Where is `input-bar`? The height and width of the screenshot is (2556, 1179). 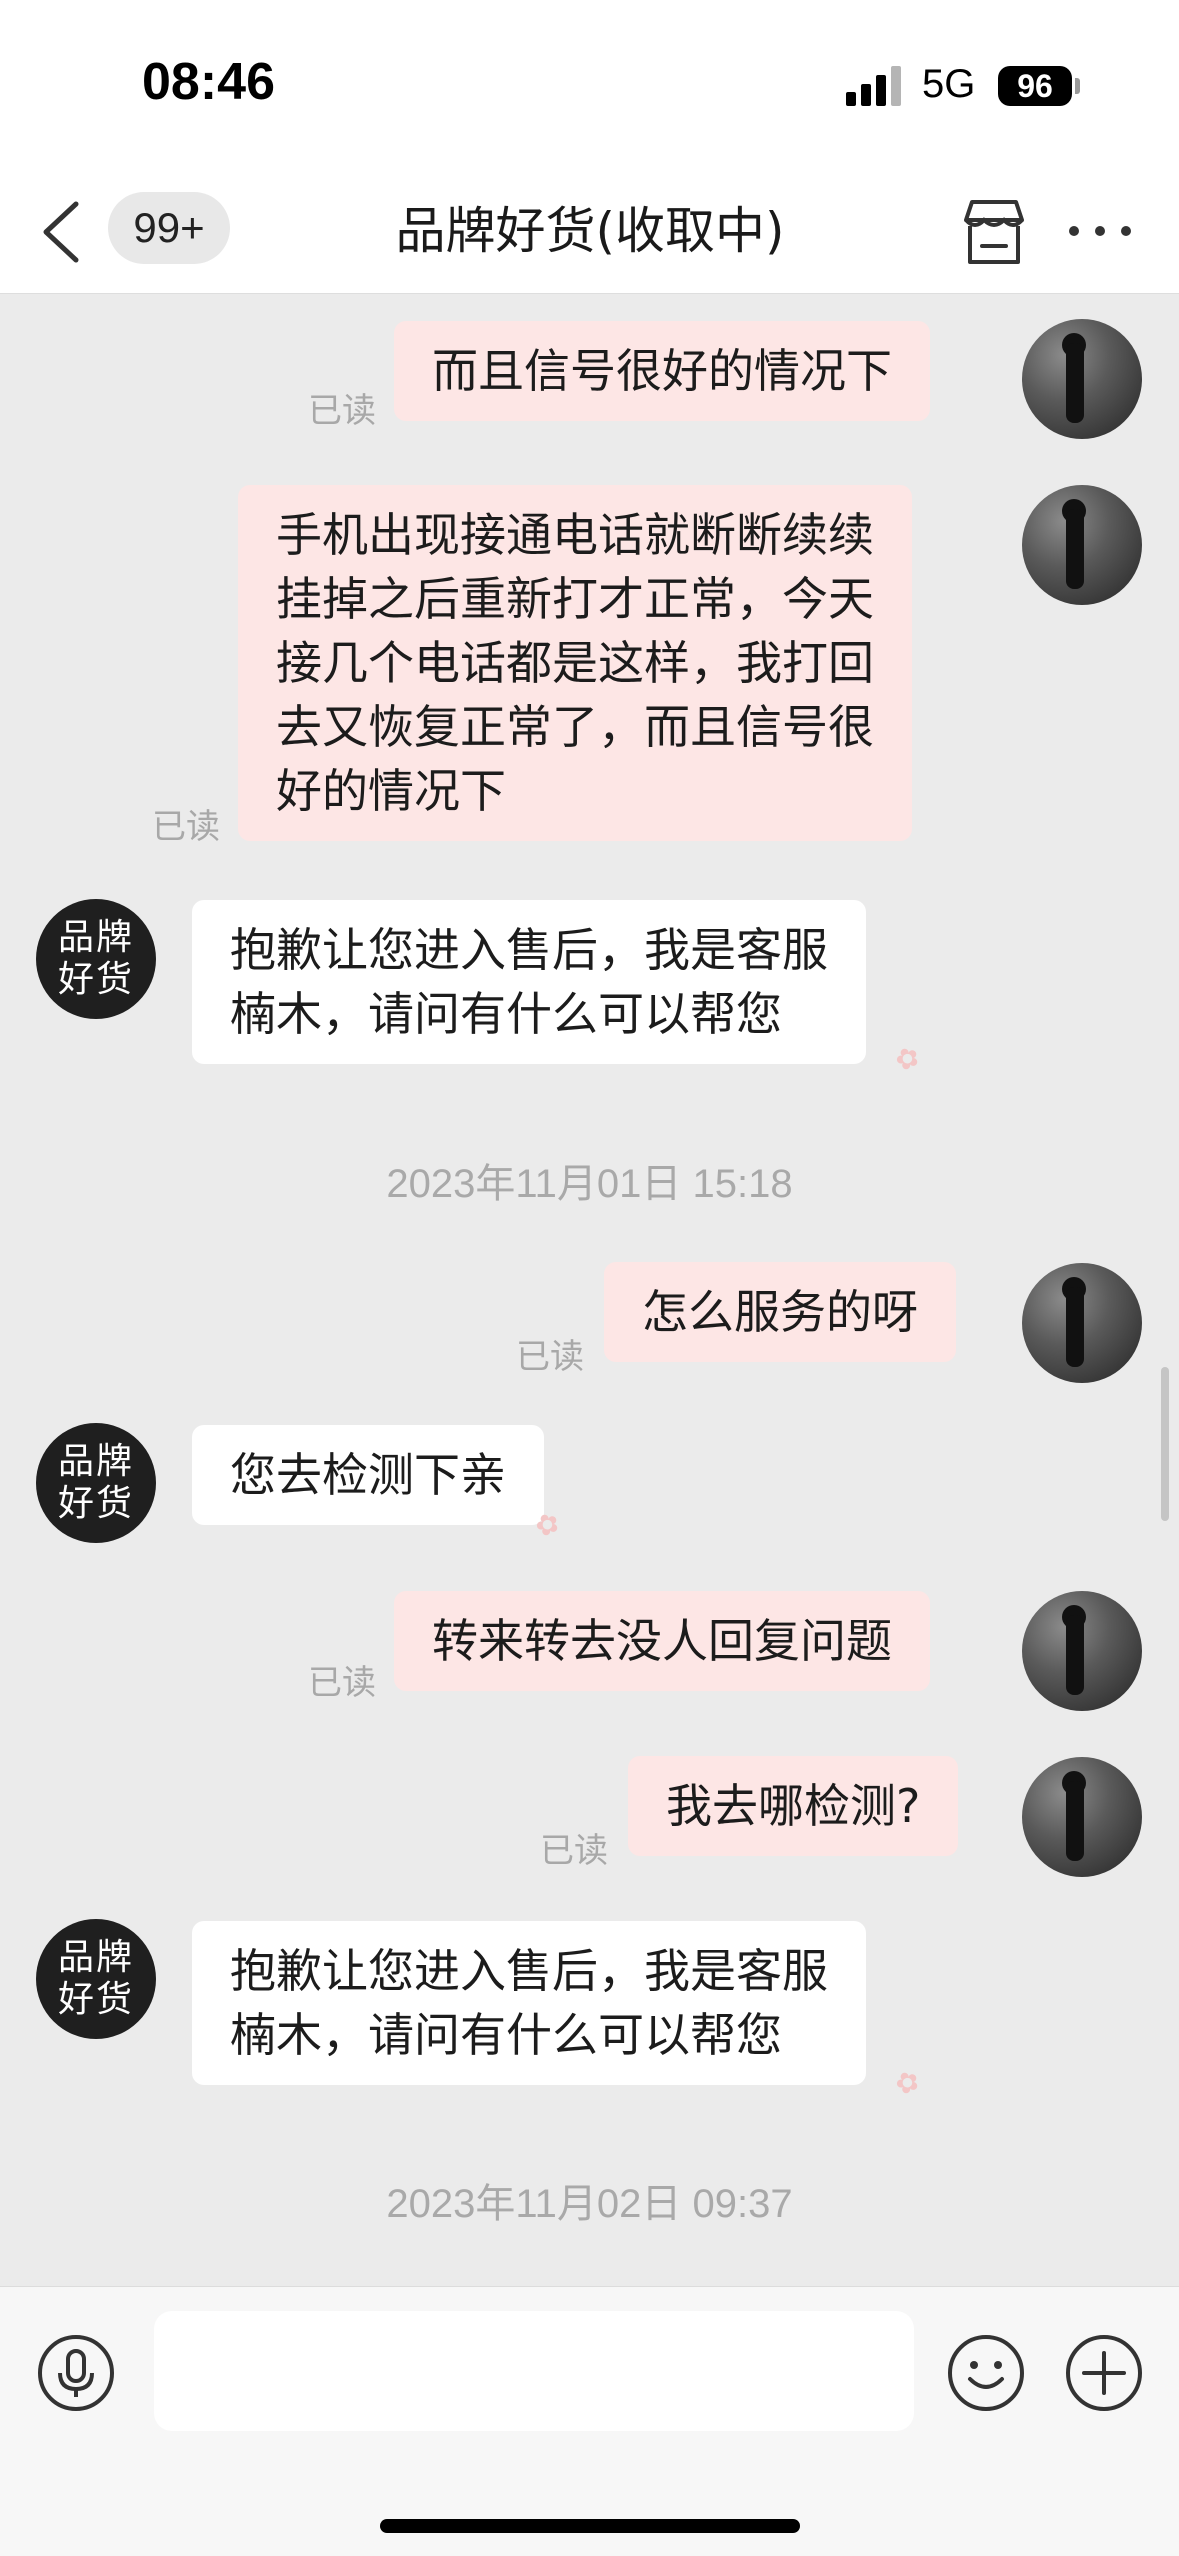
input-bar is located at coordinates (589, 2421).